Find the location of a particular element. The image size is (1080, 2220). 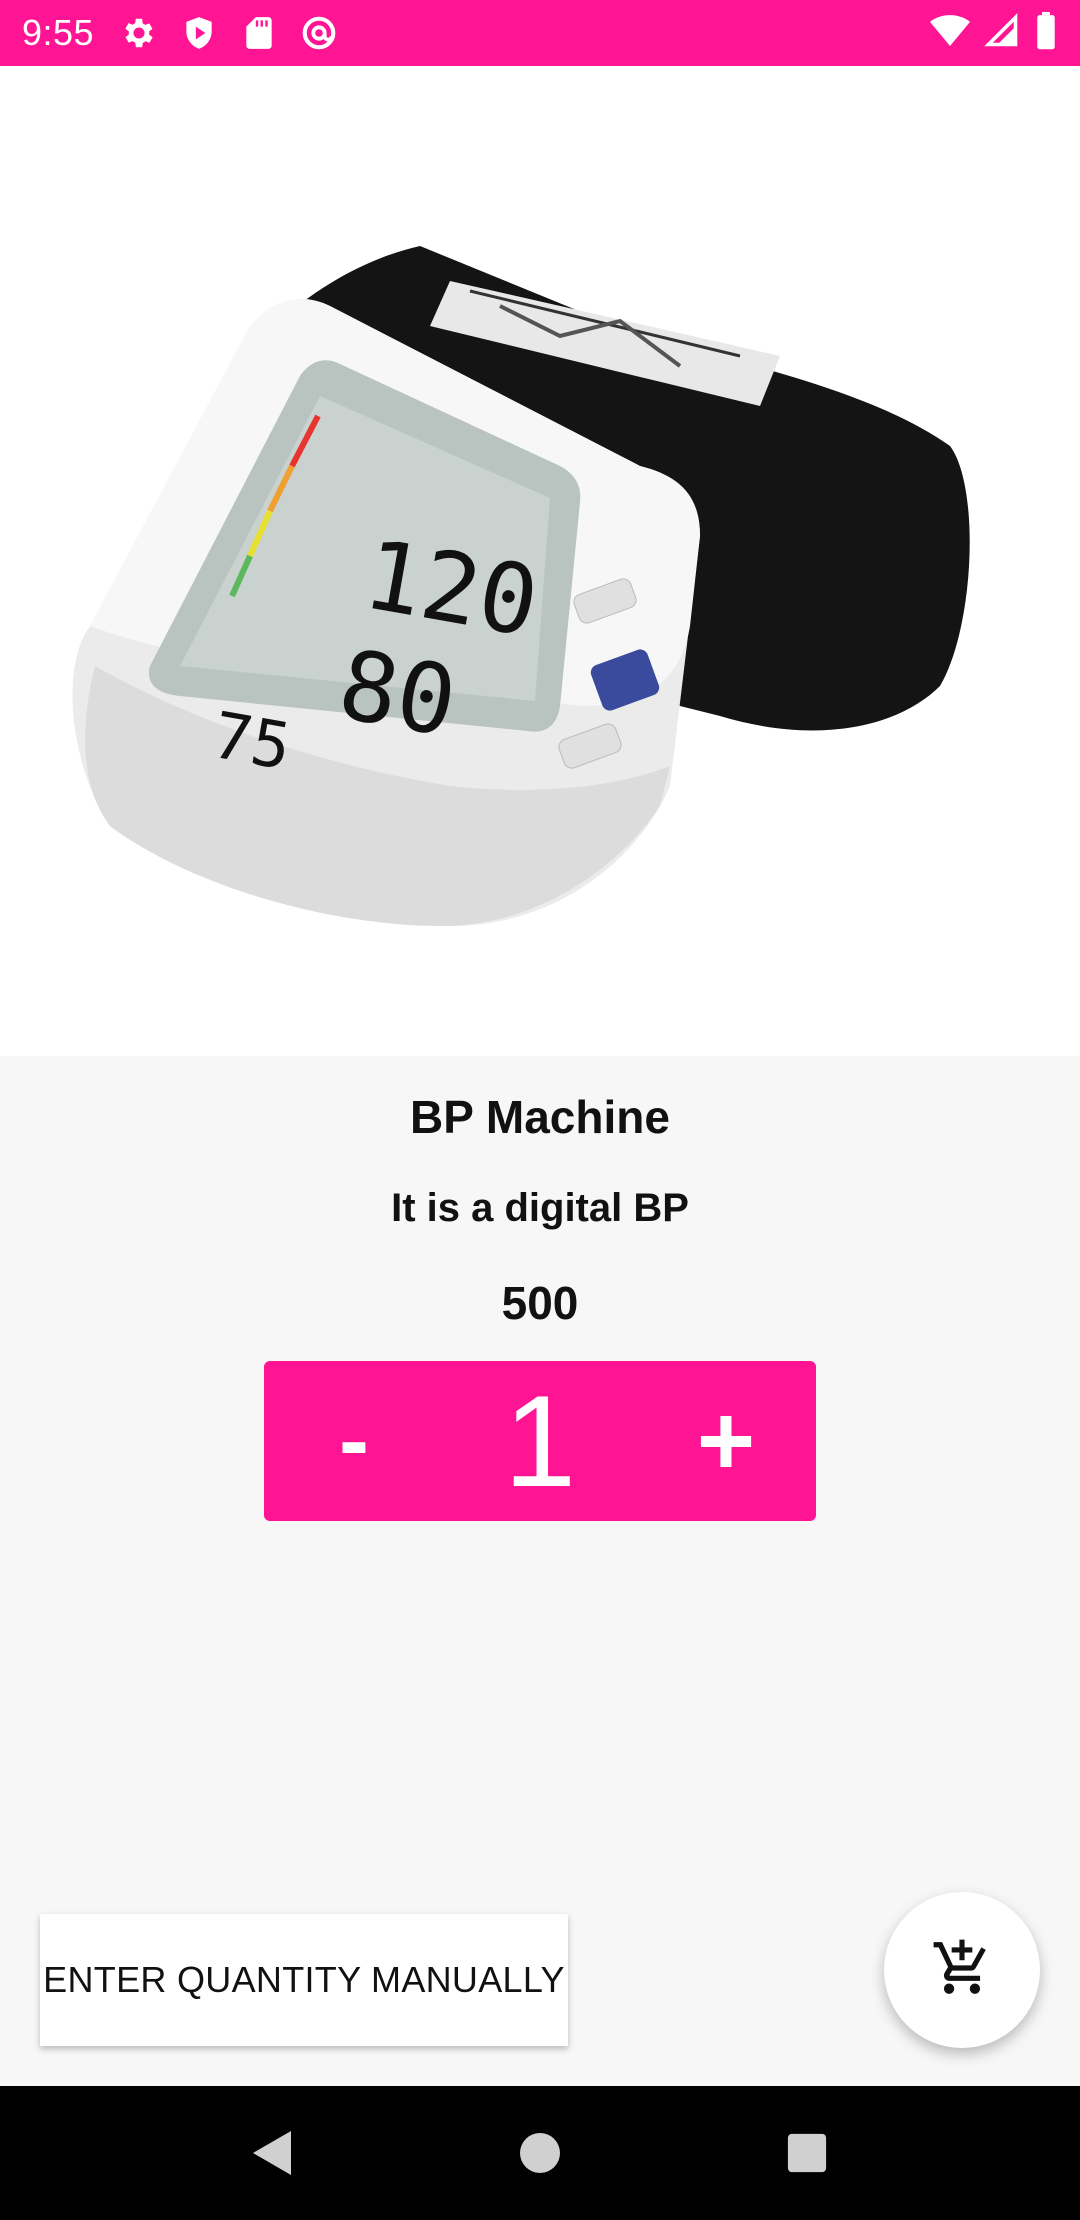

quantity-value: 1 is located at coordinates (540, 1441).